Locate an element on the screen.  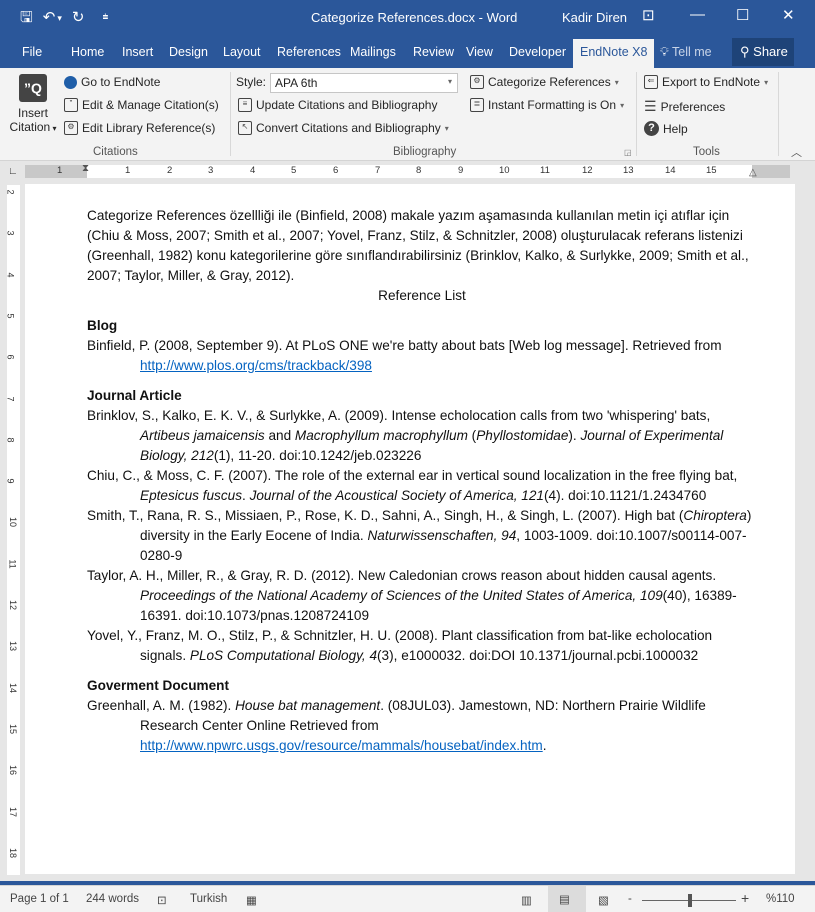
reference-link: http://www.plos.org/cms/trackback/398 is located at coordinates (256, 365).